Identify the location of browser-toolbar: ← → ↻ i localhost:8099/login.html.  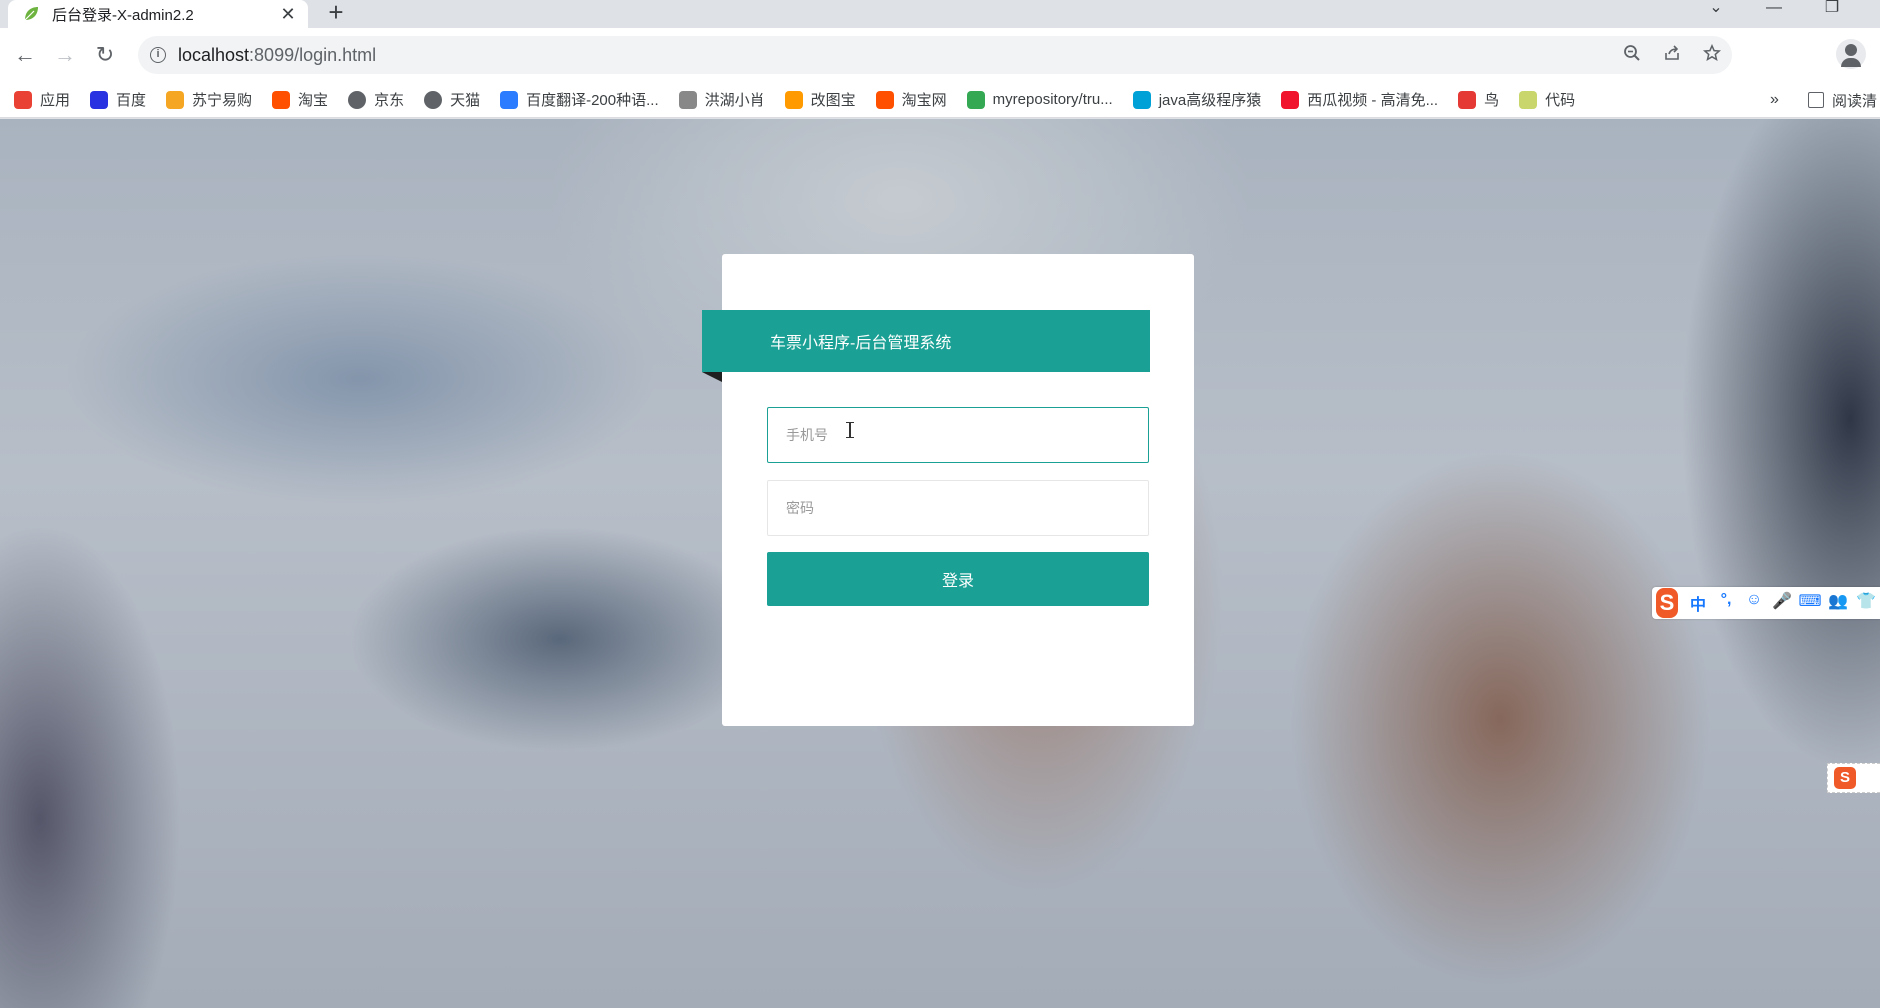
(940, 55).